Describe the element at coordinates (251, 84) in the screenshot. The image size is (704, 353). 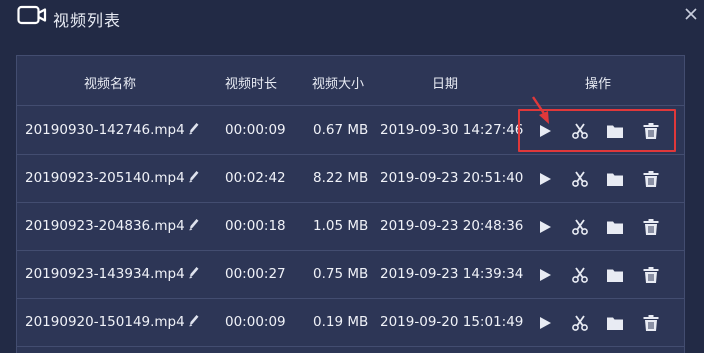
I see `header-duration: 视频时长` at that location.